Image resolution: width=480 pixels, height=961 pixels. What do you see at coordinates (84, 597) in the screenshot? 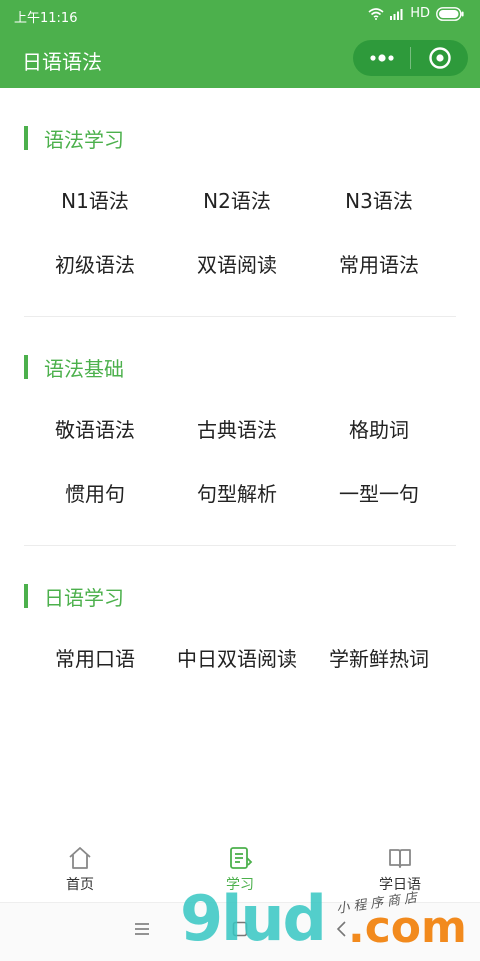
I see `section-title: 日语学习` at bounding box center [84, 597].